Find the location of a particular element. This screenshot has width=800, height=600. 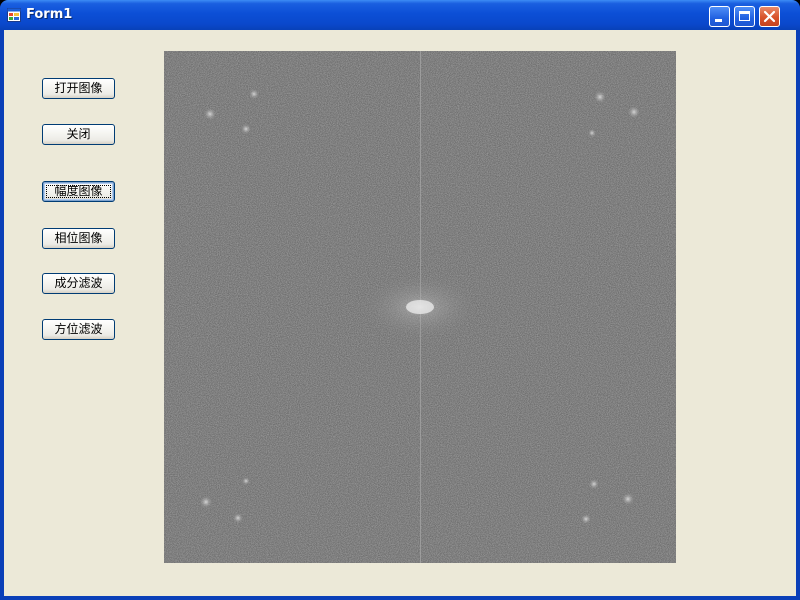

magnitude-image-button: 幅度图像 is located at coordinates (78, 191).